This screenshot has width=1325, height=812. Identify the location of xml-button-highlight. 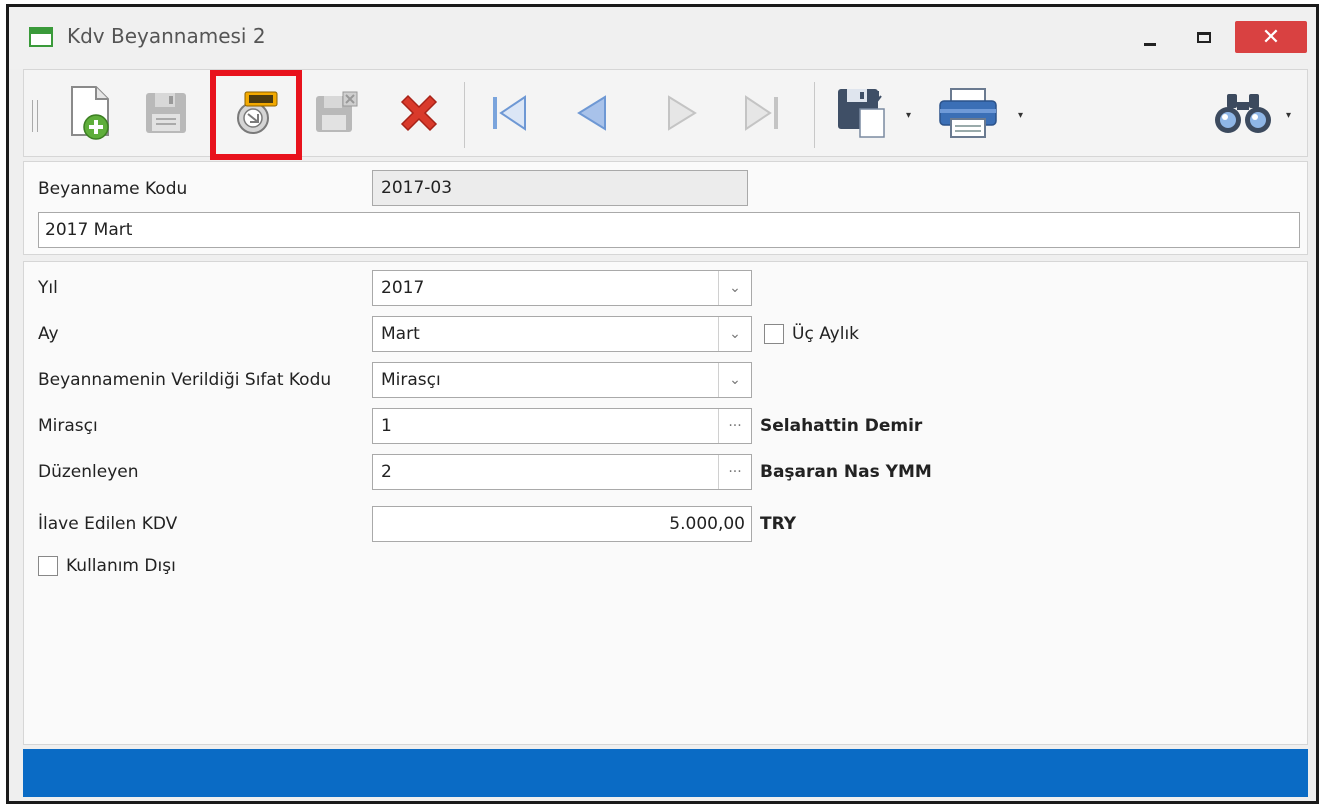
(256, 115).